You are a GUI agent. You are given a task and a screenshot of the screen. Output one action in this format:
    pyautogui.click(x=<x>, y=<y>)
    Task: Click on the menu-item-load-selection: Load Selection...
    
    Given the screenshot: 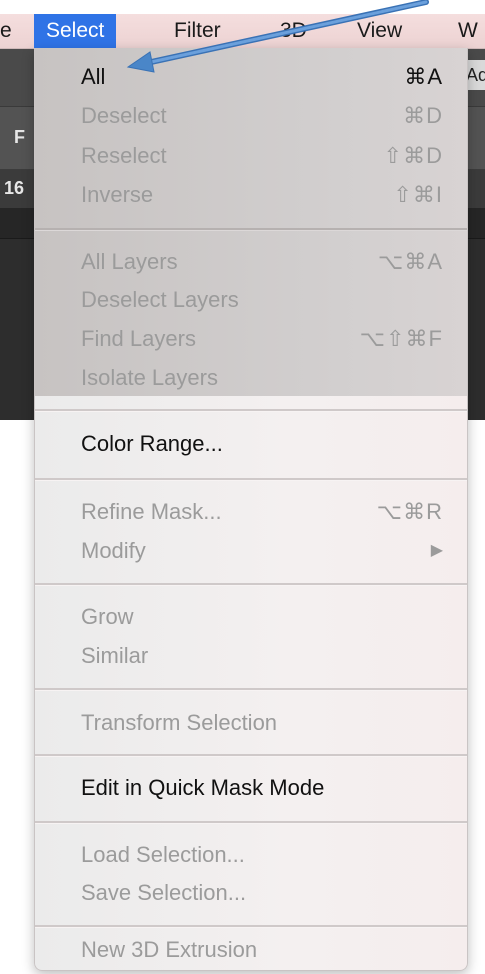 What is the action you would take?
    pyautogui.click(x=262, y=855)
    